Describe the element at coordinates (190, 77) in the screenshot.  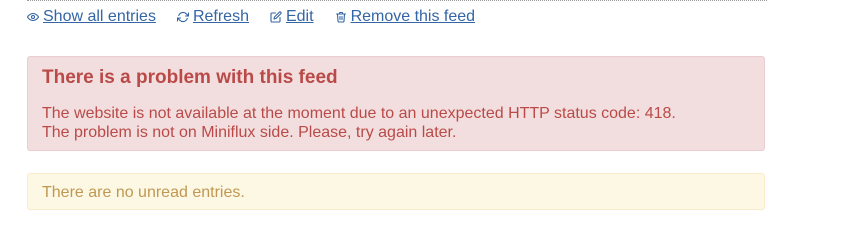
I see `error-alert-title: There is a problem with this feed` at that location.